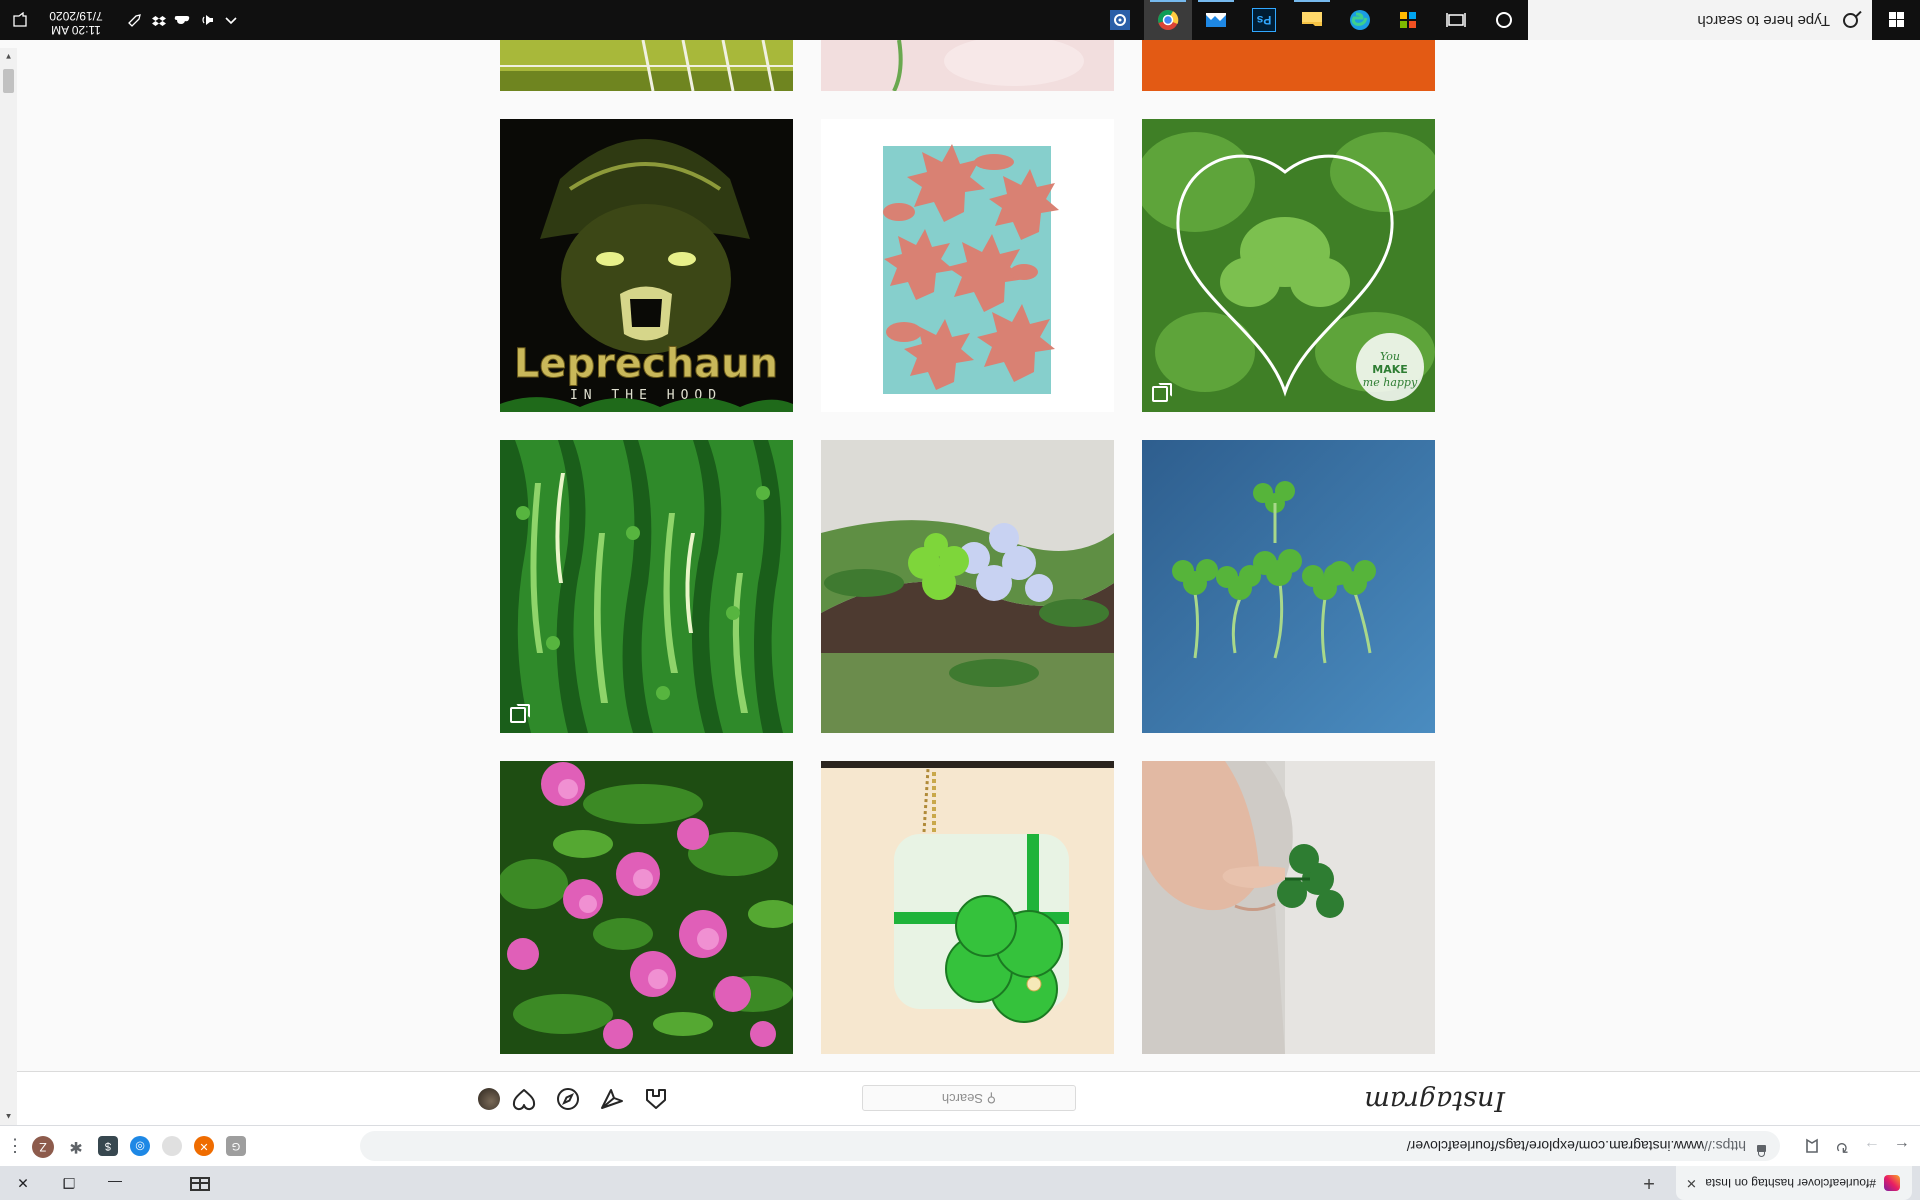 The height and width of the screenshot is (1200, 1920). Describe the element at coordinates (1456, 20) in the screenshot. I see `task-view-icon` at that location.